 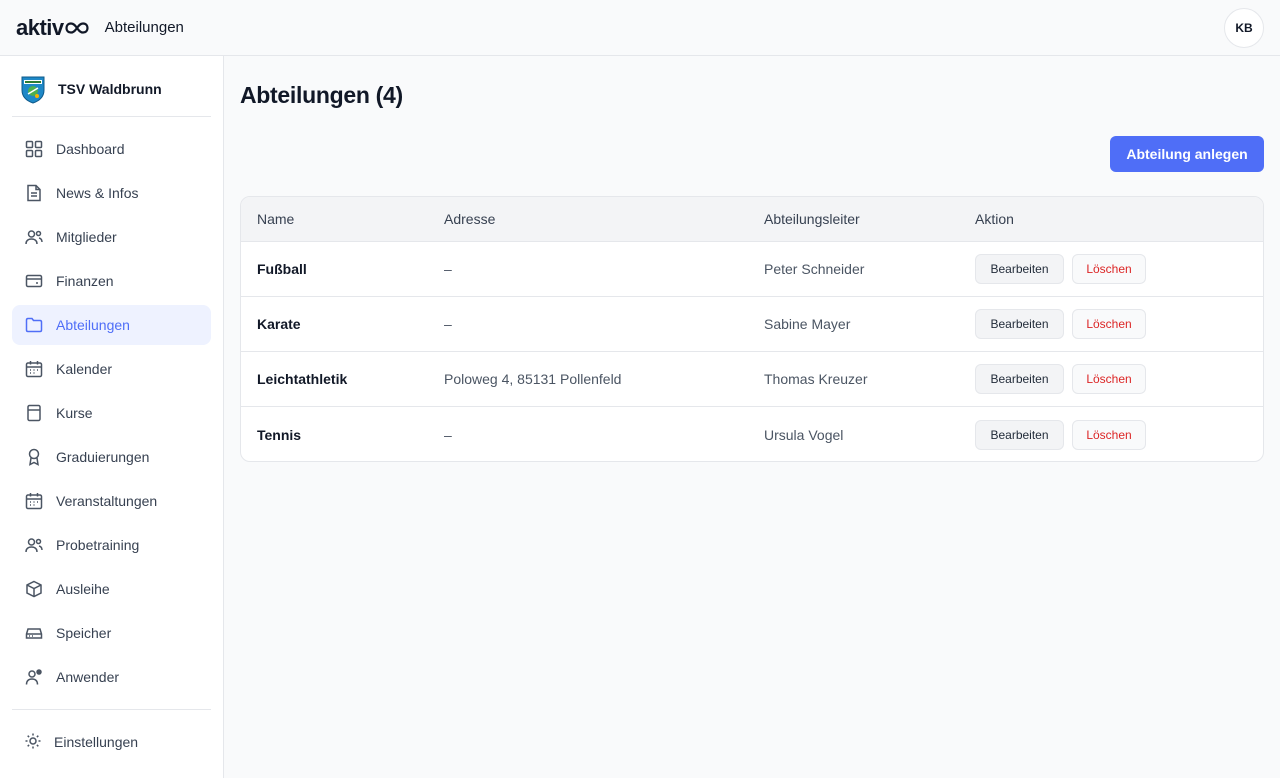 I want to click on sidebar-item-veranstaltungen: Veranstaltungen, so click(x=111, y=501).